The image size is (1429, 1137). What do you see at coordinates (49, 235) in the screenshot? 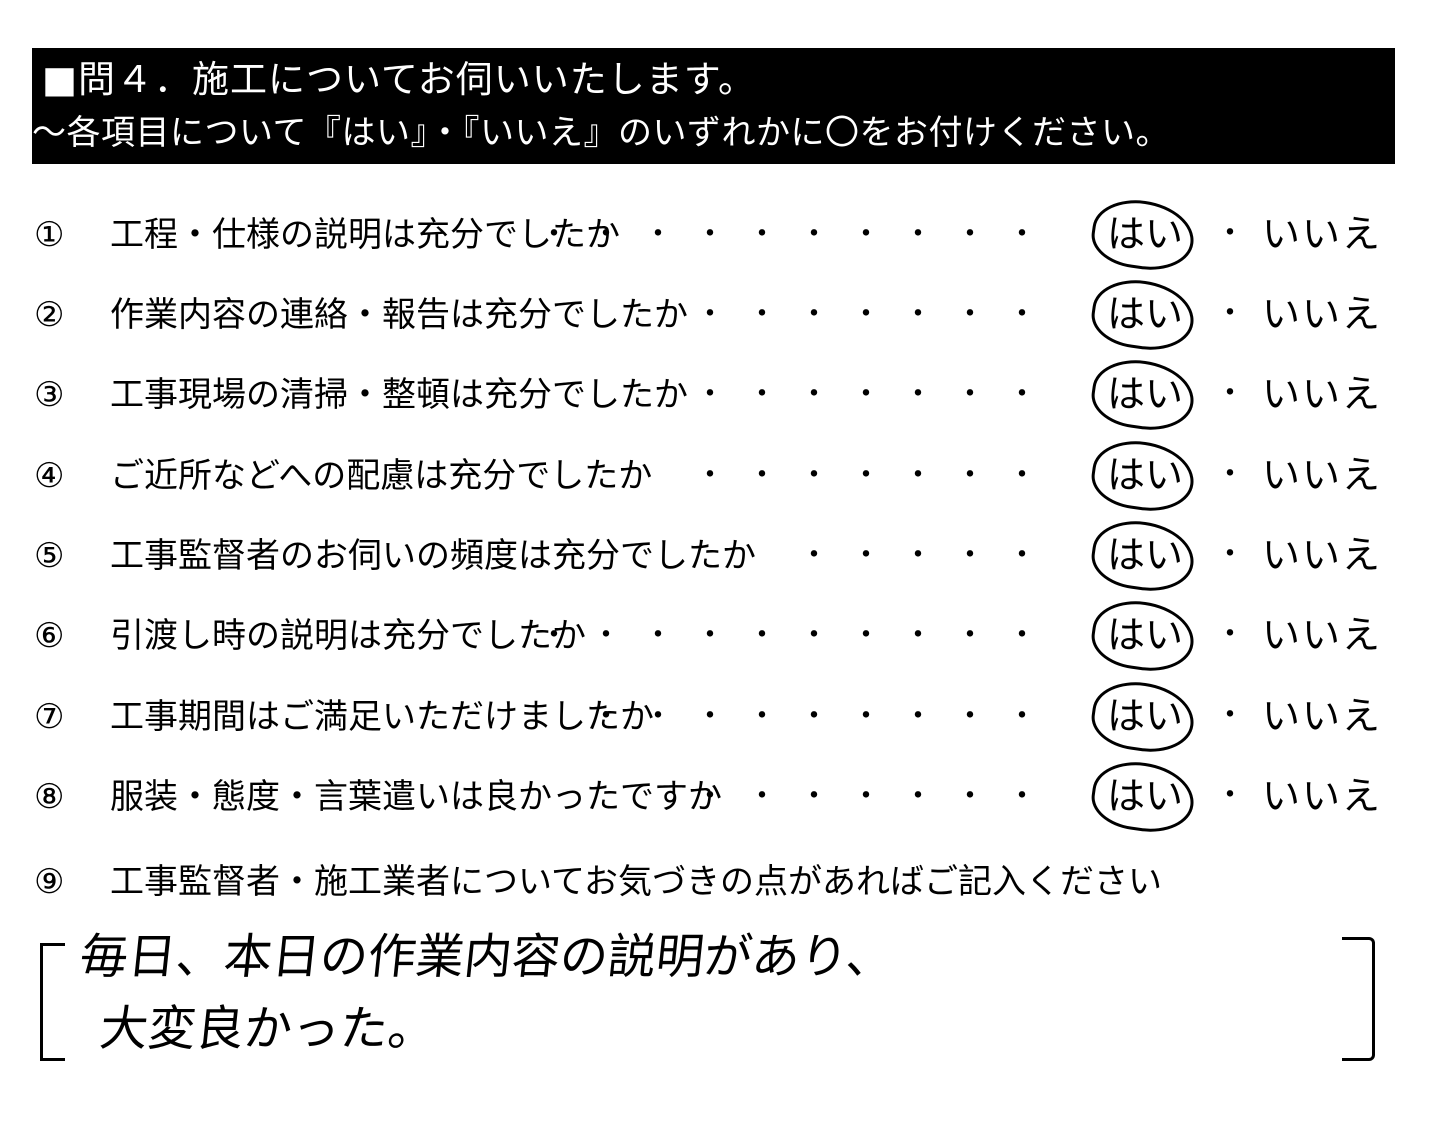
I see `question-number: ①` at bounding box center [49, 235].